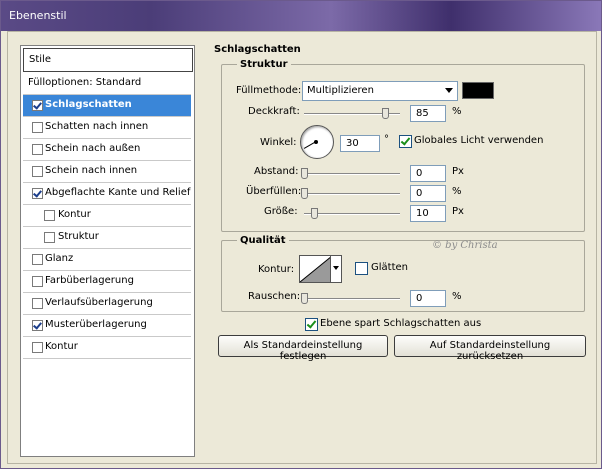  What do you see at coordinates (352, 143) in the screenshot?
I see `angle-value: 30` at bounding box center [352, 143].